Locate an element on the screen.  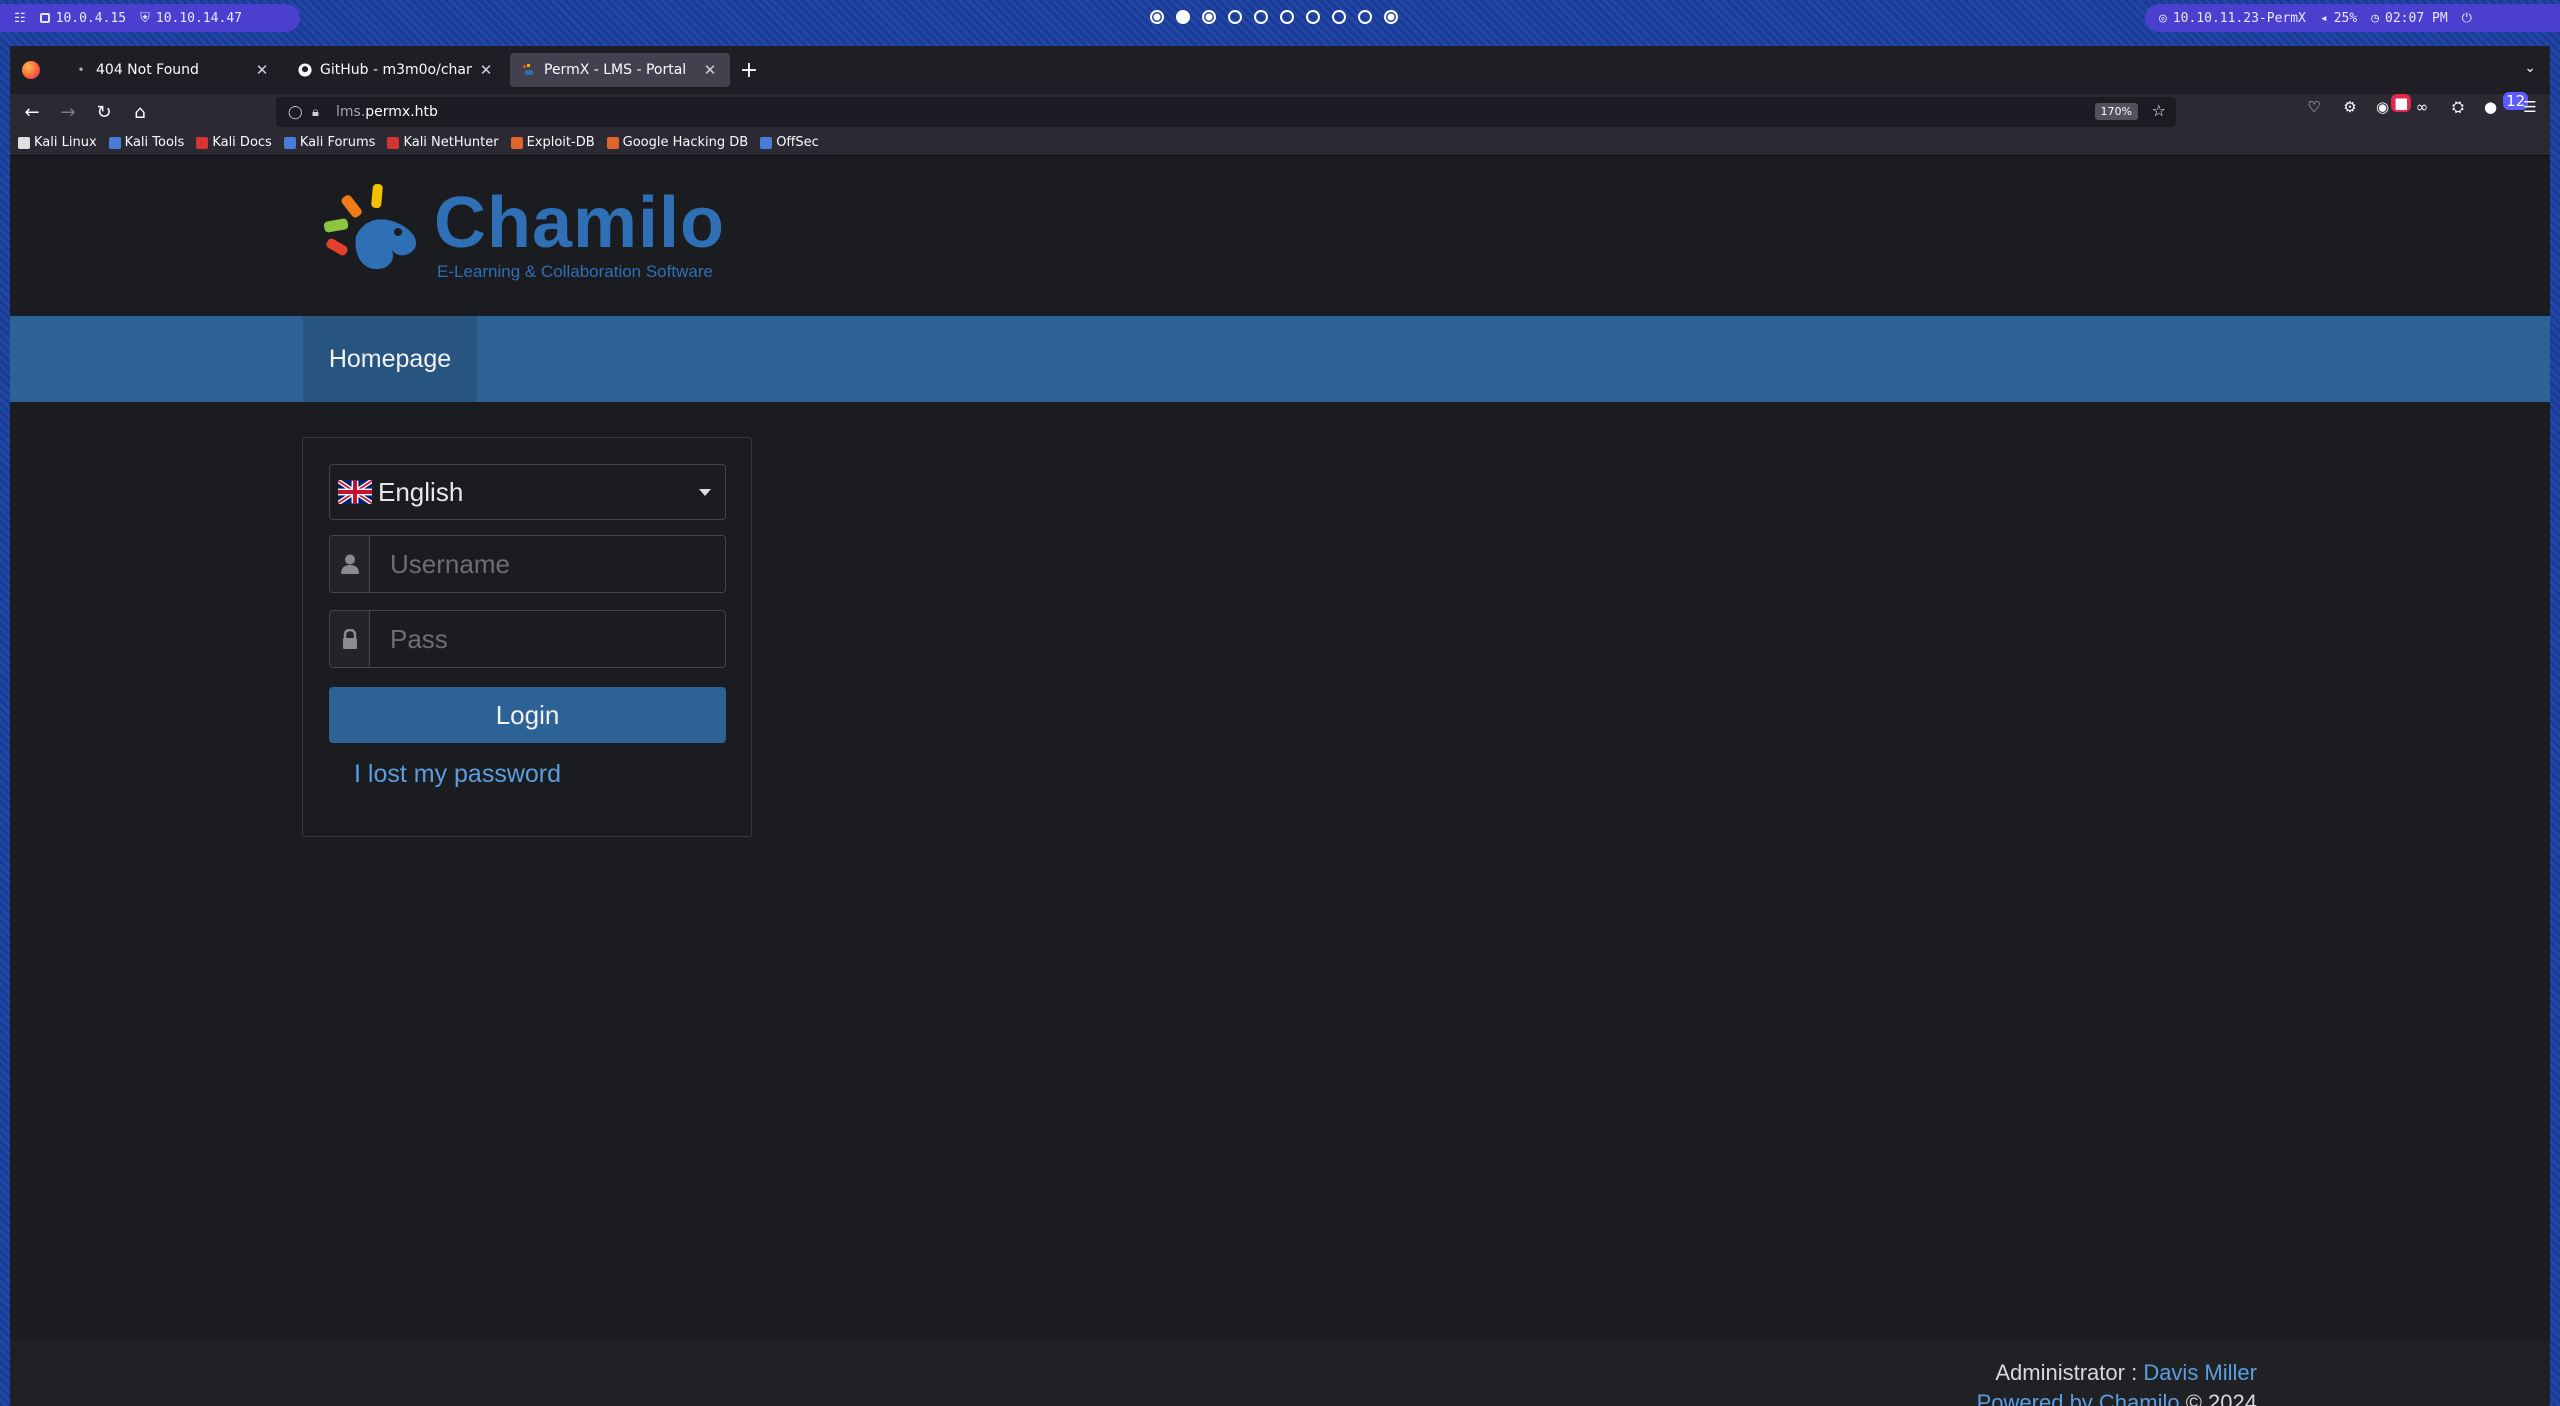
bookmark-item: Kali Tools is located at coordinates (146, 142).